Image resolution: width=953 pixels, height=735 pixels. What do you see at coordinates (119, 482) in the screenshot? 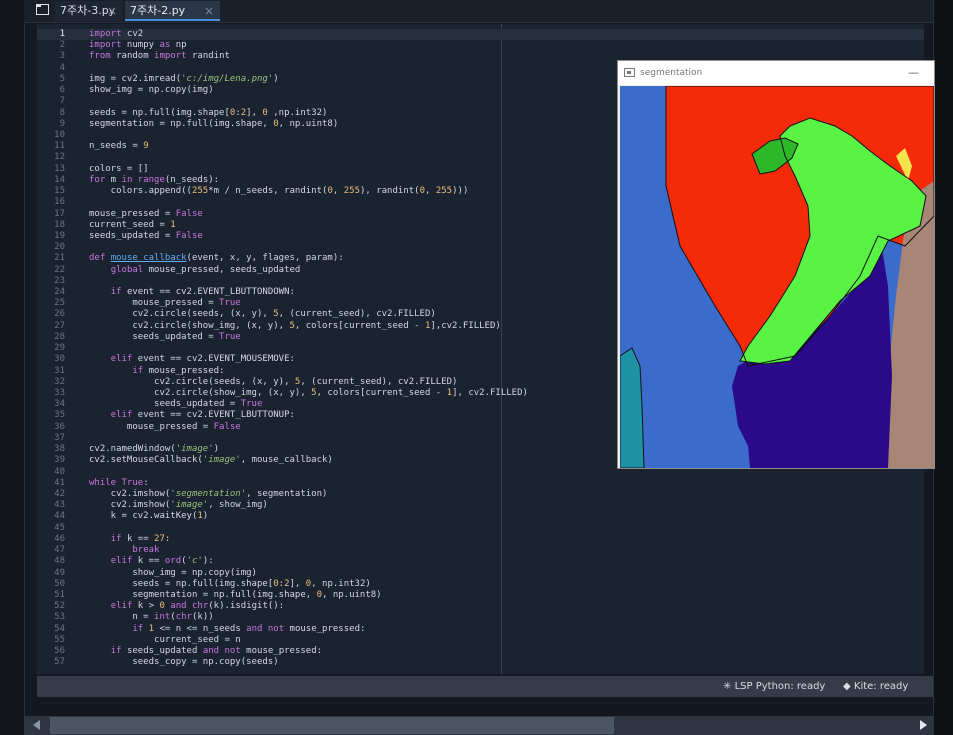
I see `code-text: while True:` at bounding box center [119, 482].